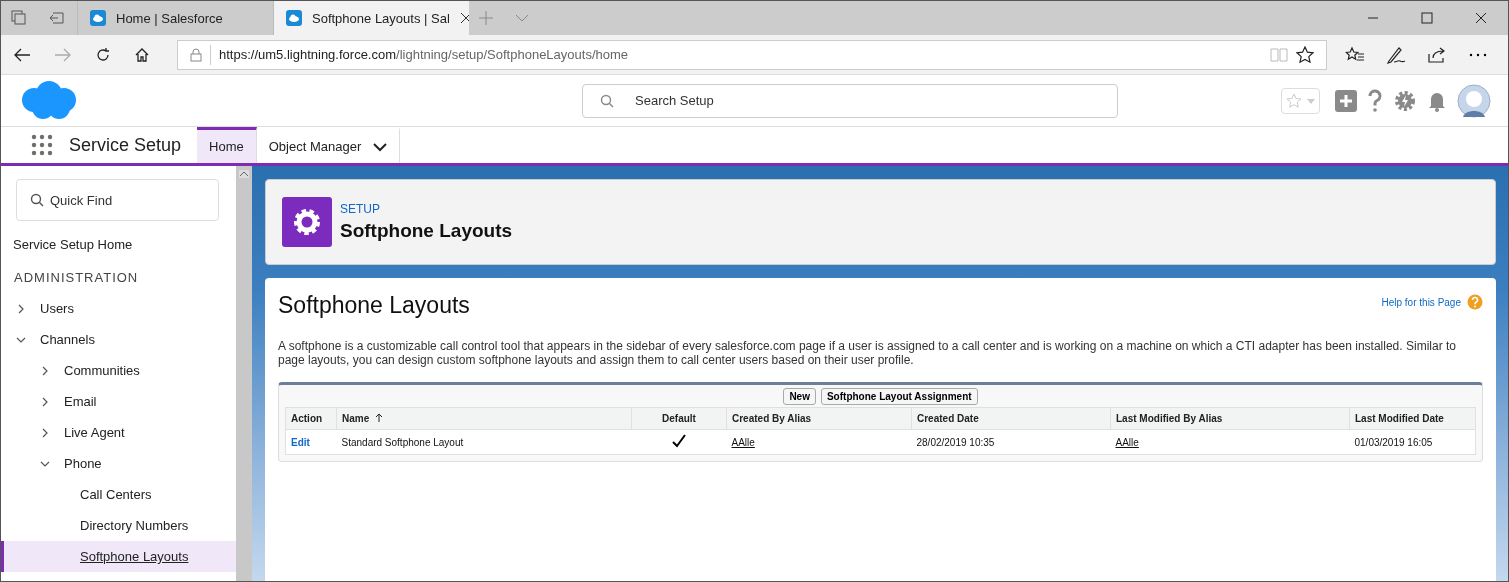 The image size is (1509, 582). What do you see at coordinates (118, 339) in the screenshot?
I see `tree-item: Channels` at bounding box center [118, 339].